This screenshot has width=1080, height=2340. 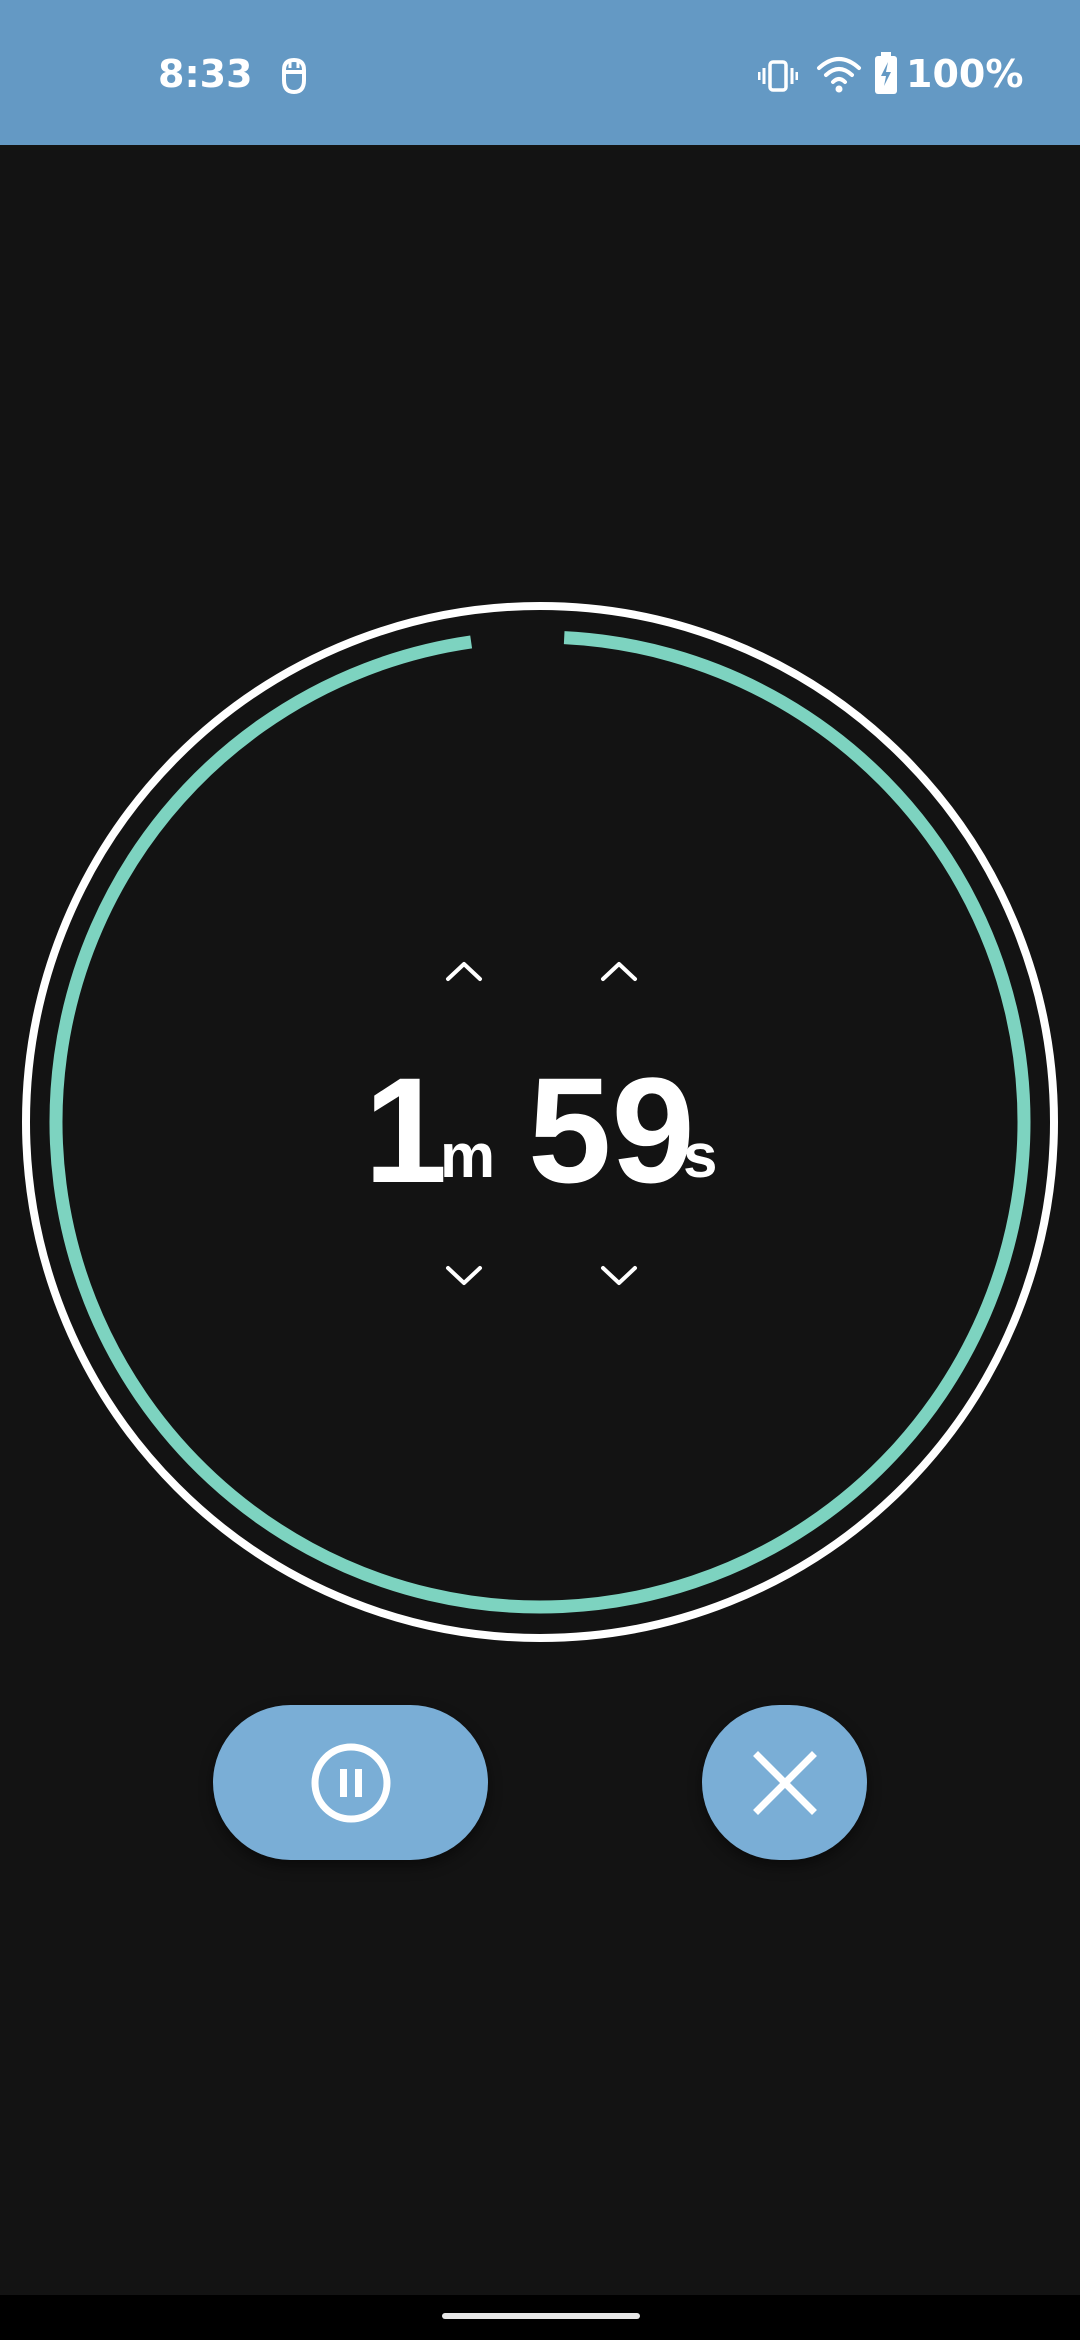 What do you see at coordinates (839, 75) in the screenshot?
I see `wifi-icon` at bounding box center [839, 75].